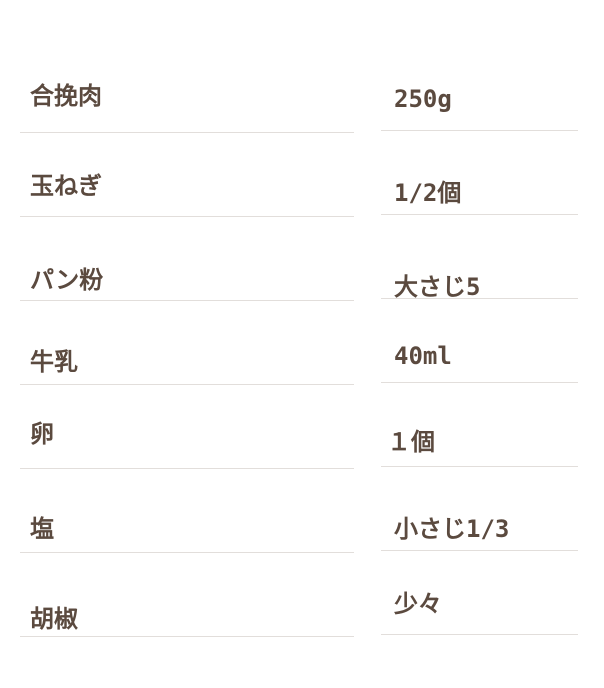 The width and height of the screenshot is (604, 688). I want to click on ingredient-amount: 小さじ1/3, so click(452, 529).